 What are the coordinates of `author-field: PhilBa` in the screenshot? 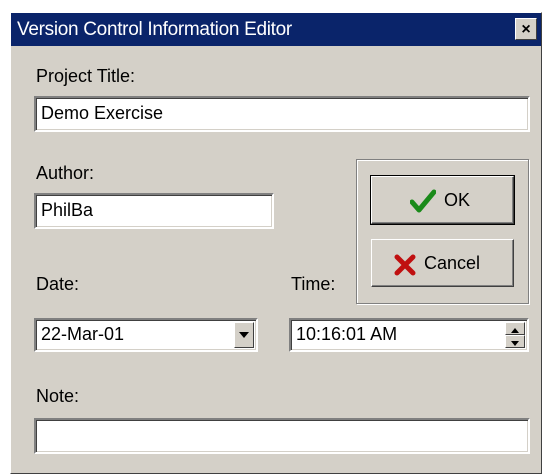 It's located at (154, 211).